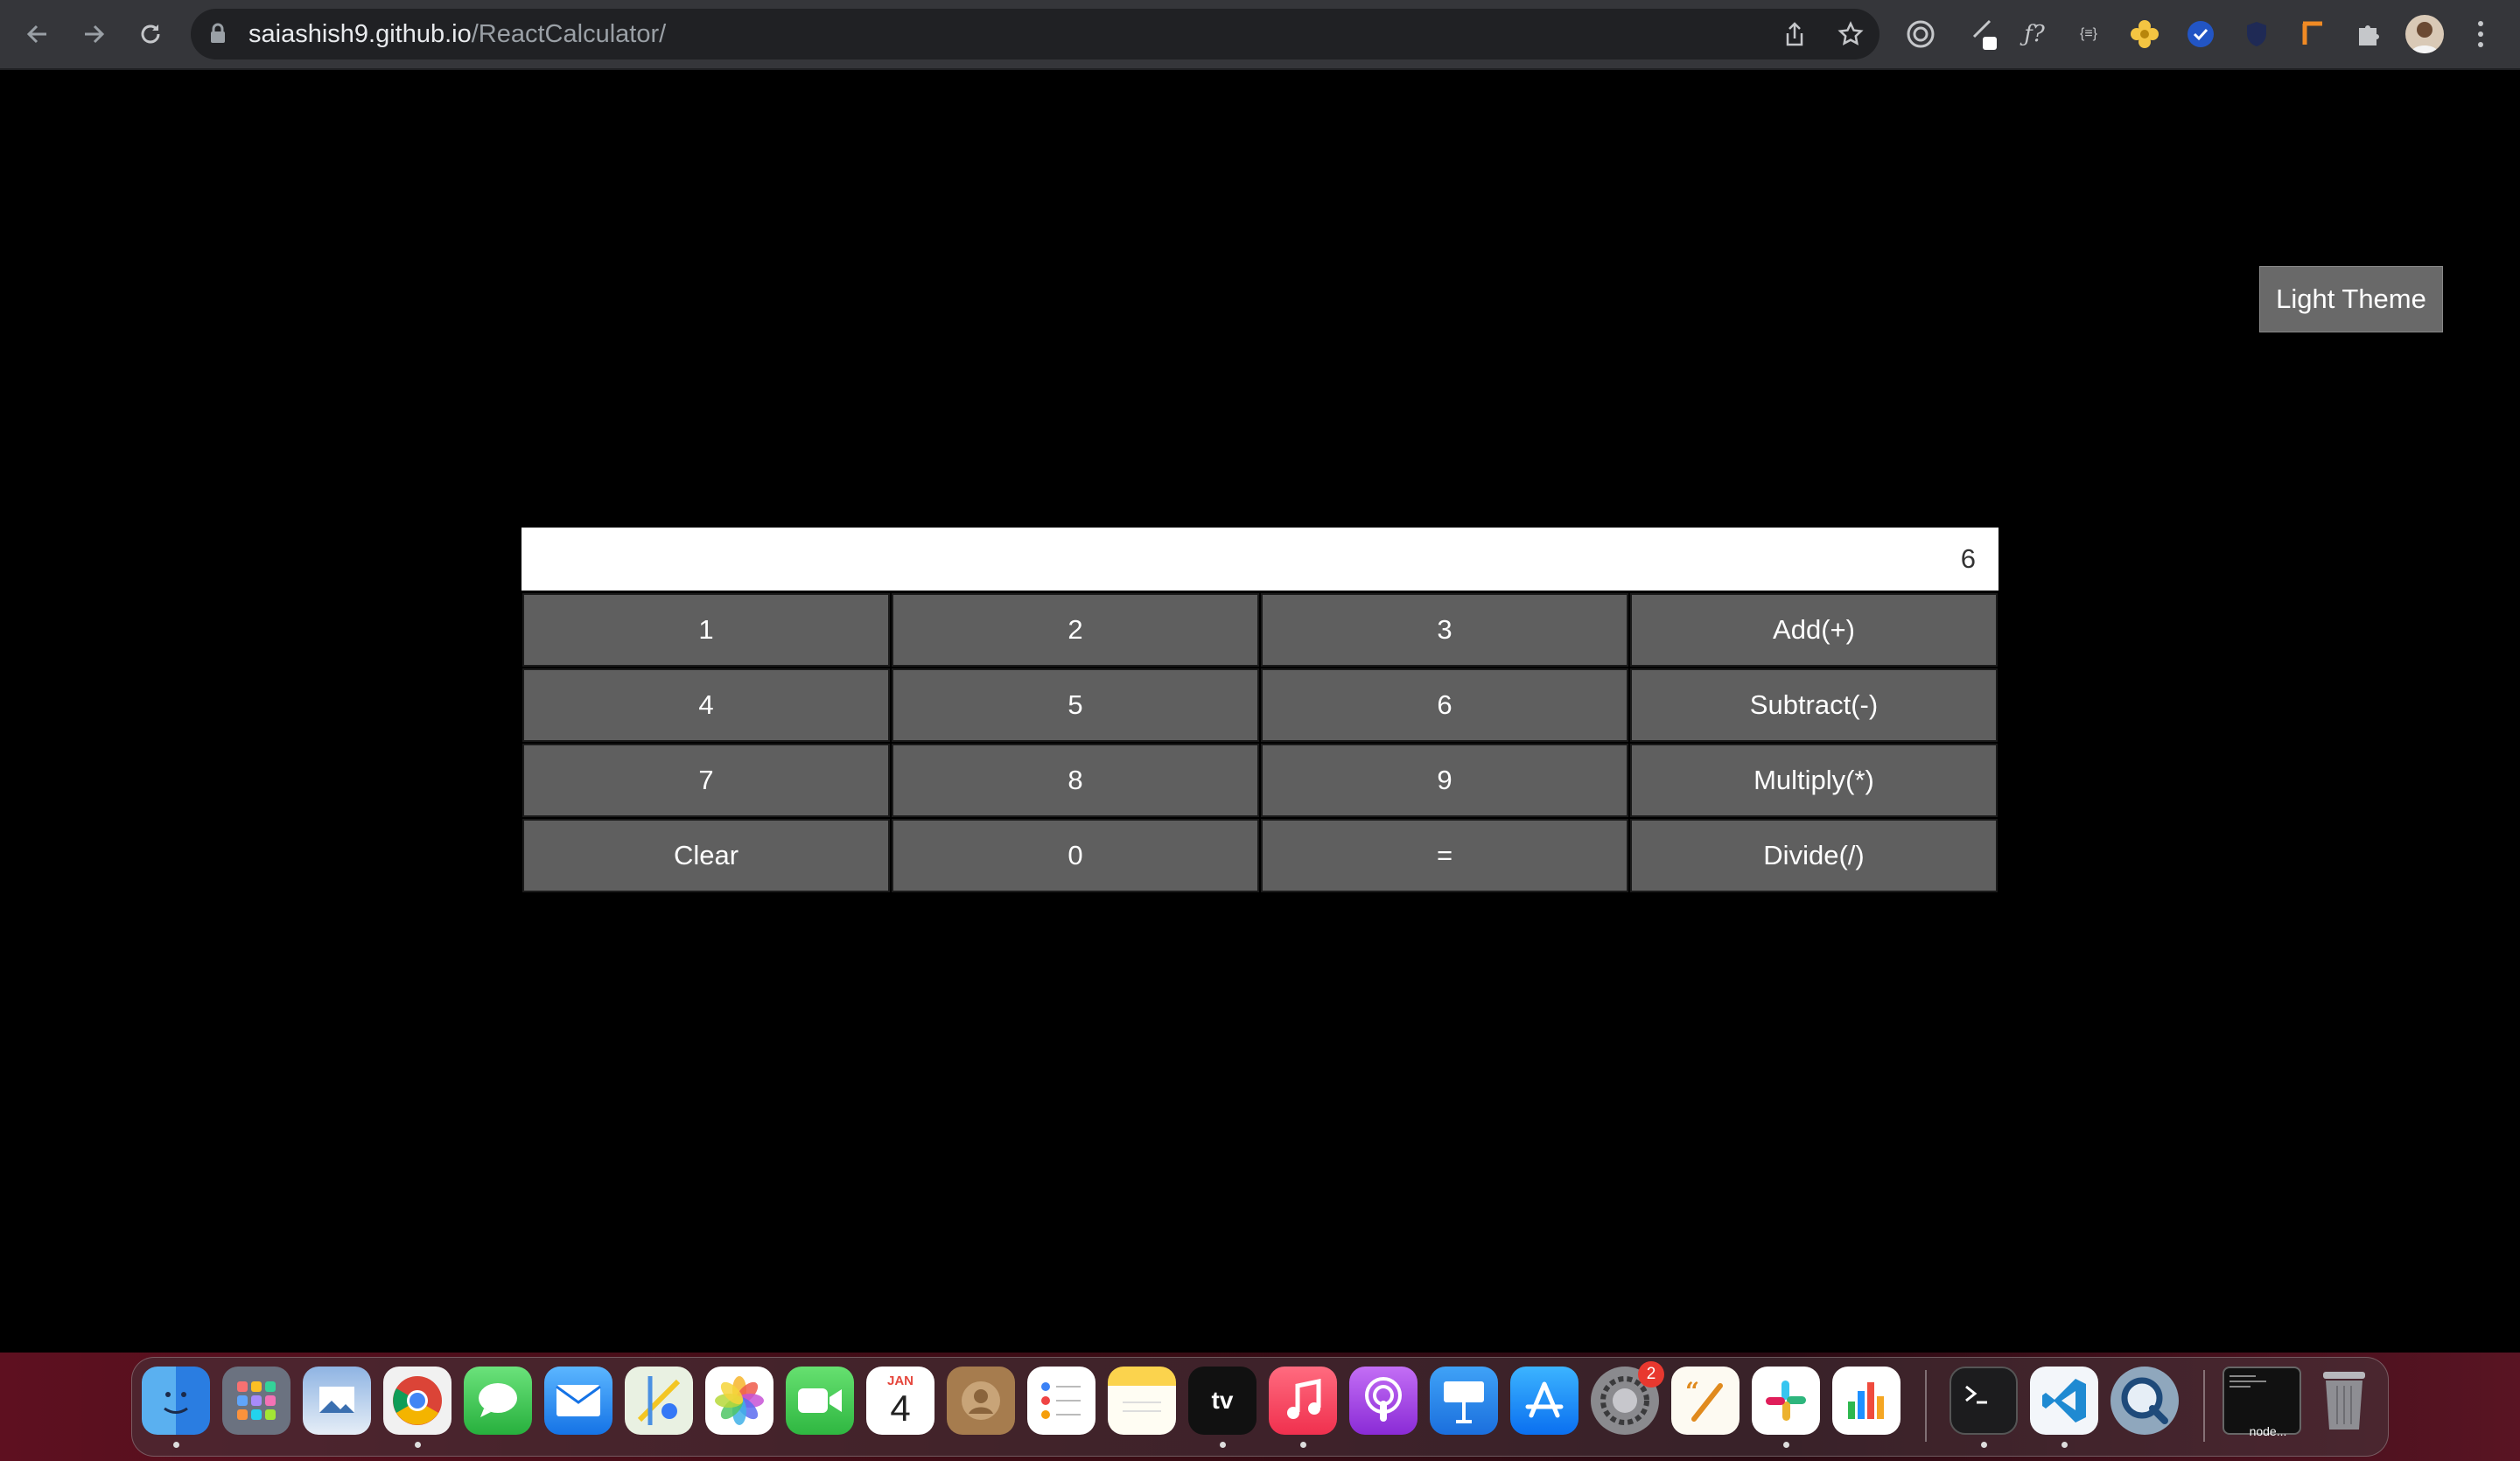  Describe the element at coordinates (2200, 34) in the screenshot. I see `check-extension-icon` at that location.